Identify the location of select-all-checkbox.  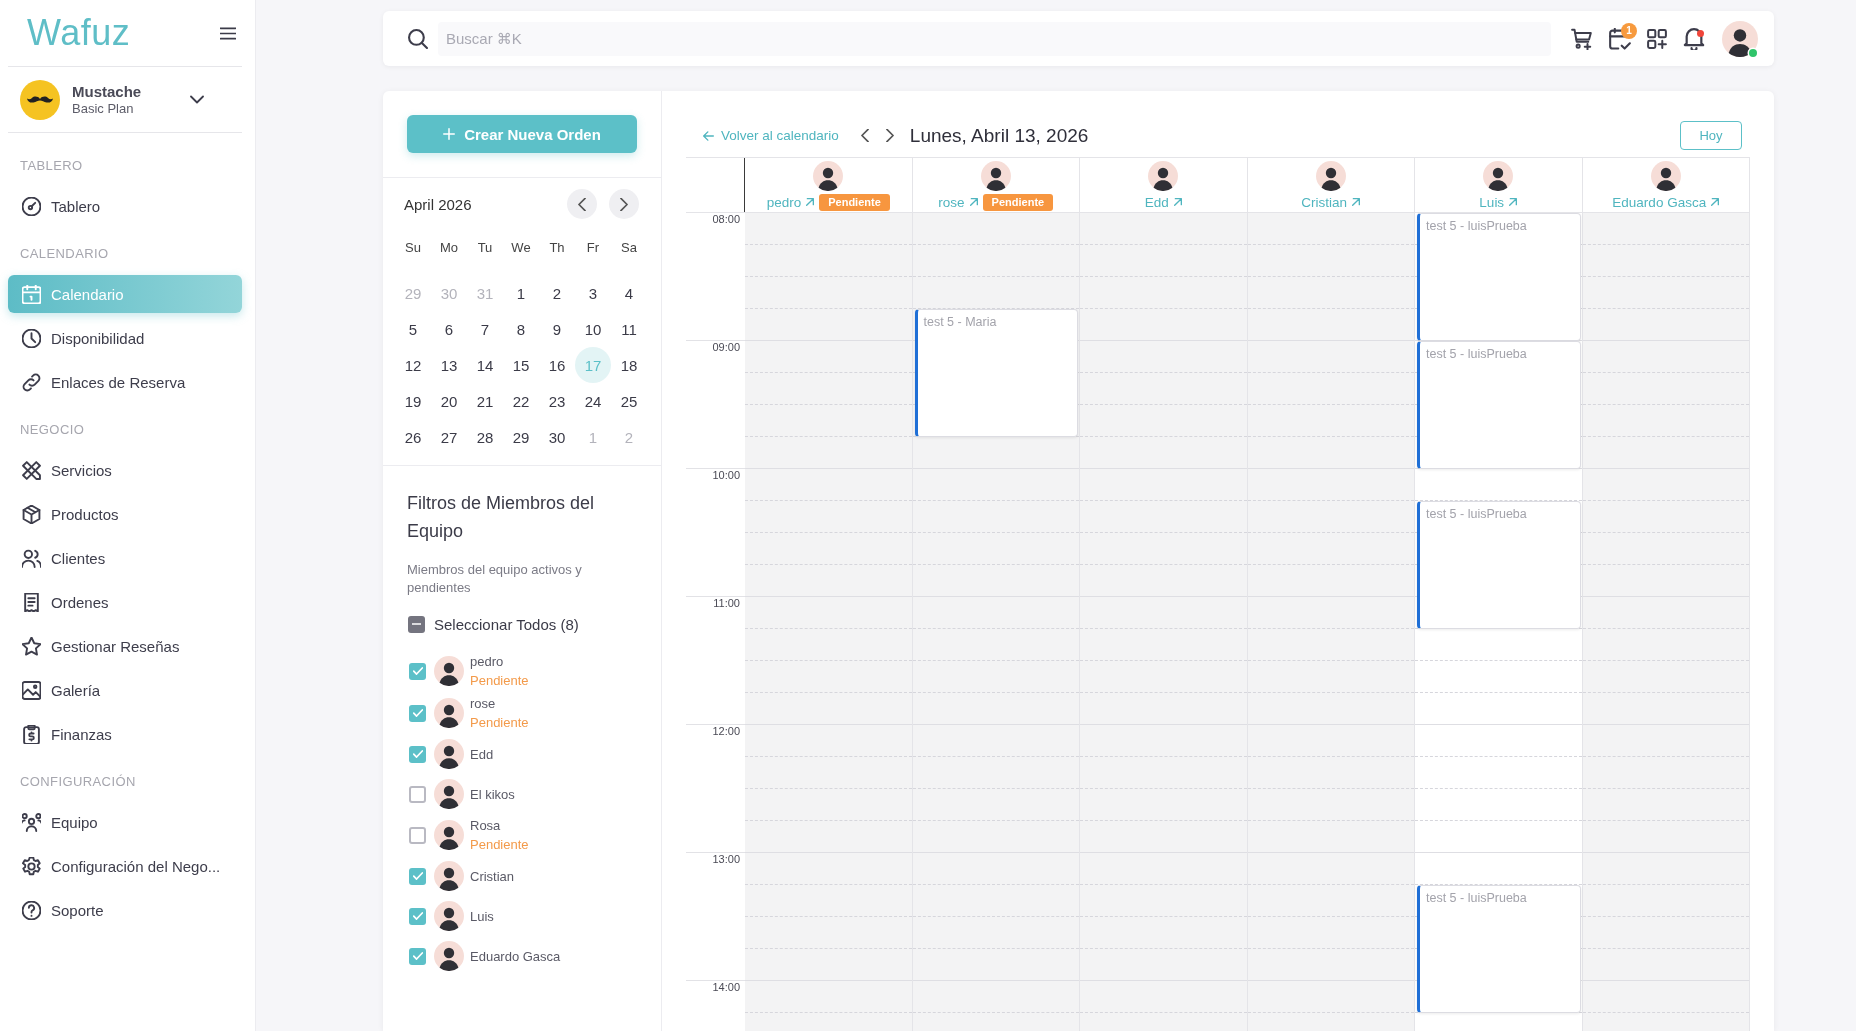
(416, 624).